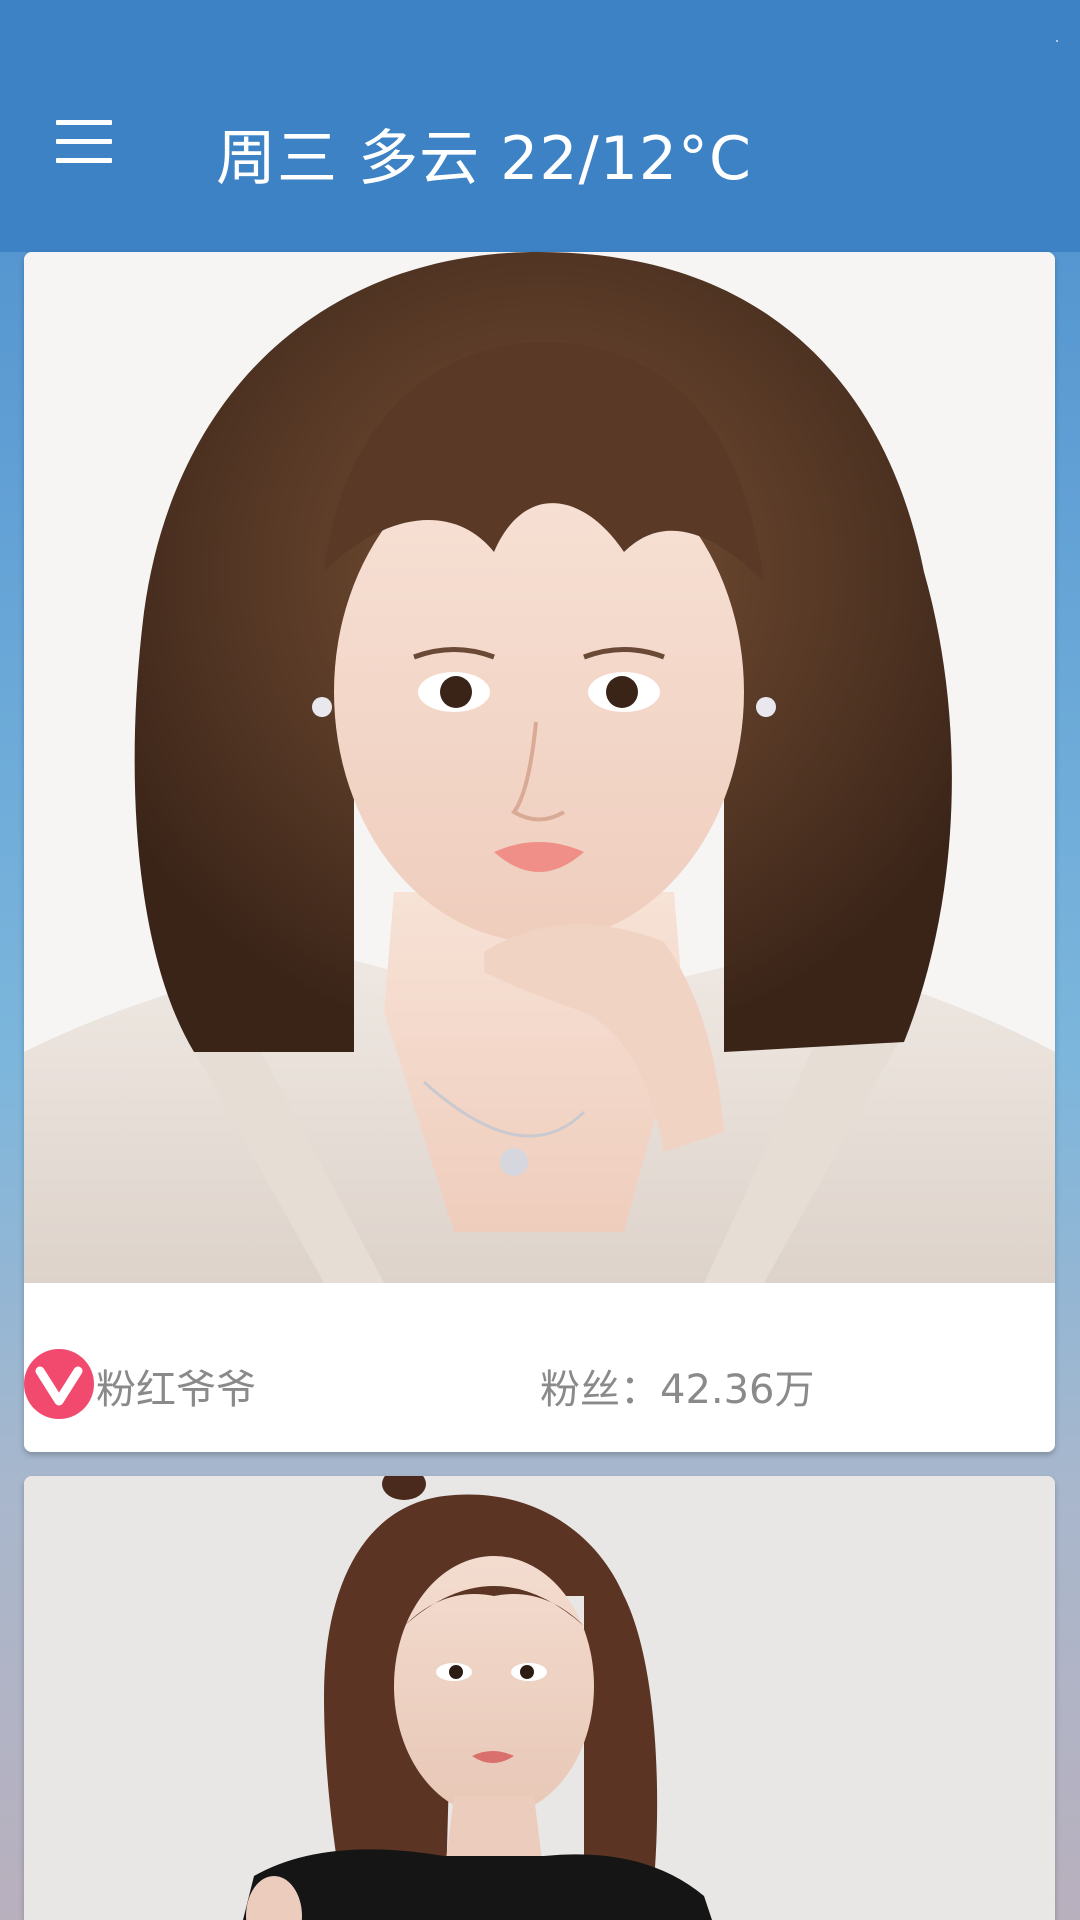 This screenshot has height=1920, width=1080. I want to click on app-bar: 周三 多云 22/12°C, so click(540, 160).